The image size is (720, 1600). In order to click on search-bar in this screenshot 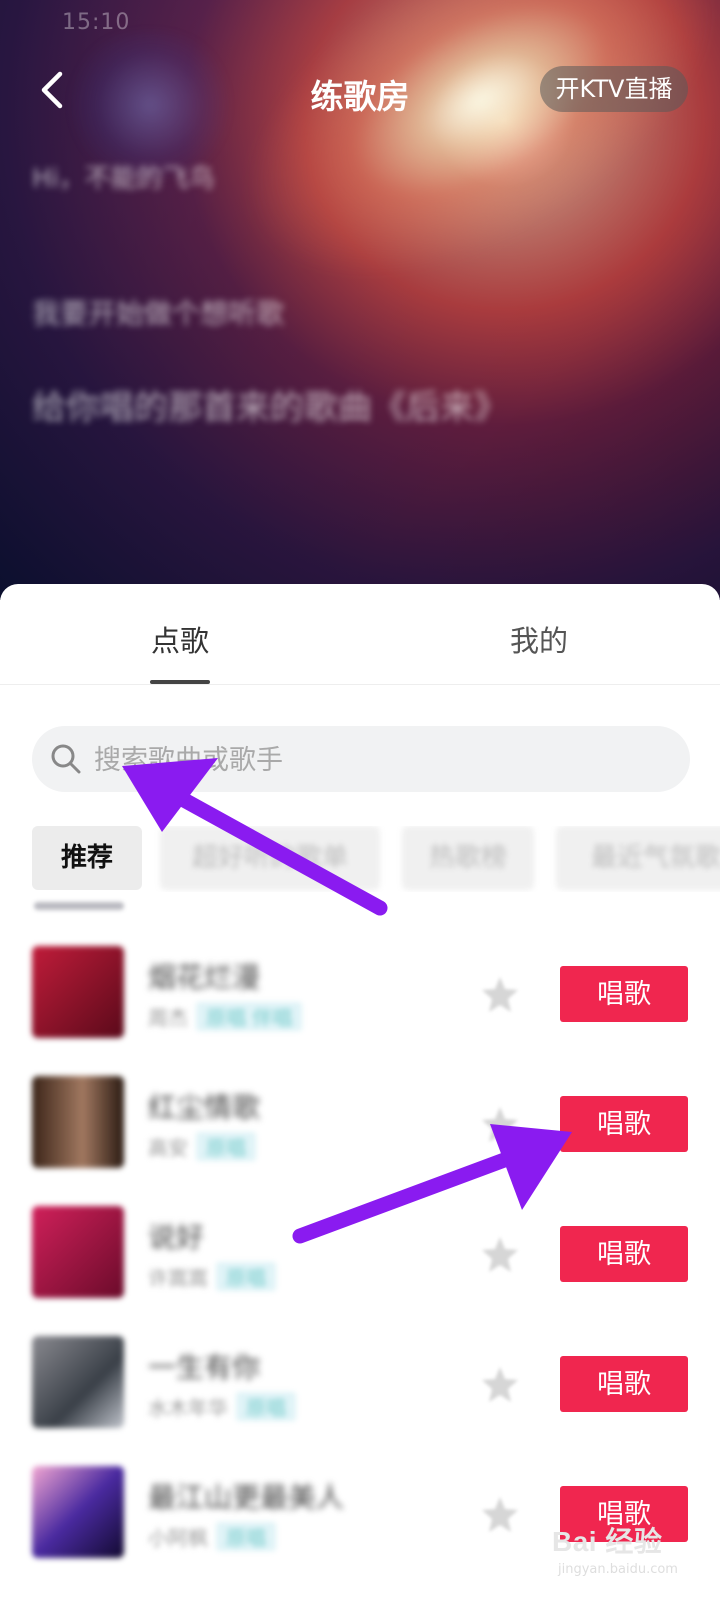, I will do `click(361, 760)`.